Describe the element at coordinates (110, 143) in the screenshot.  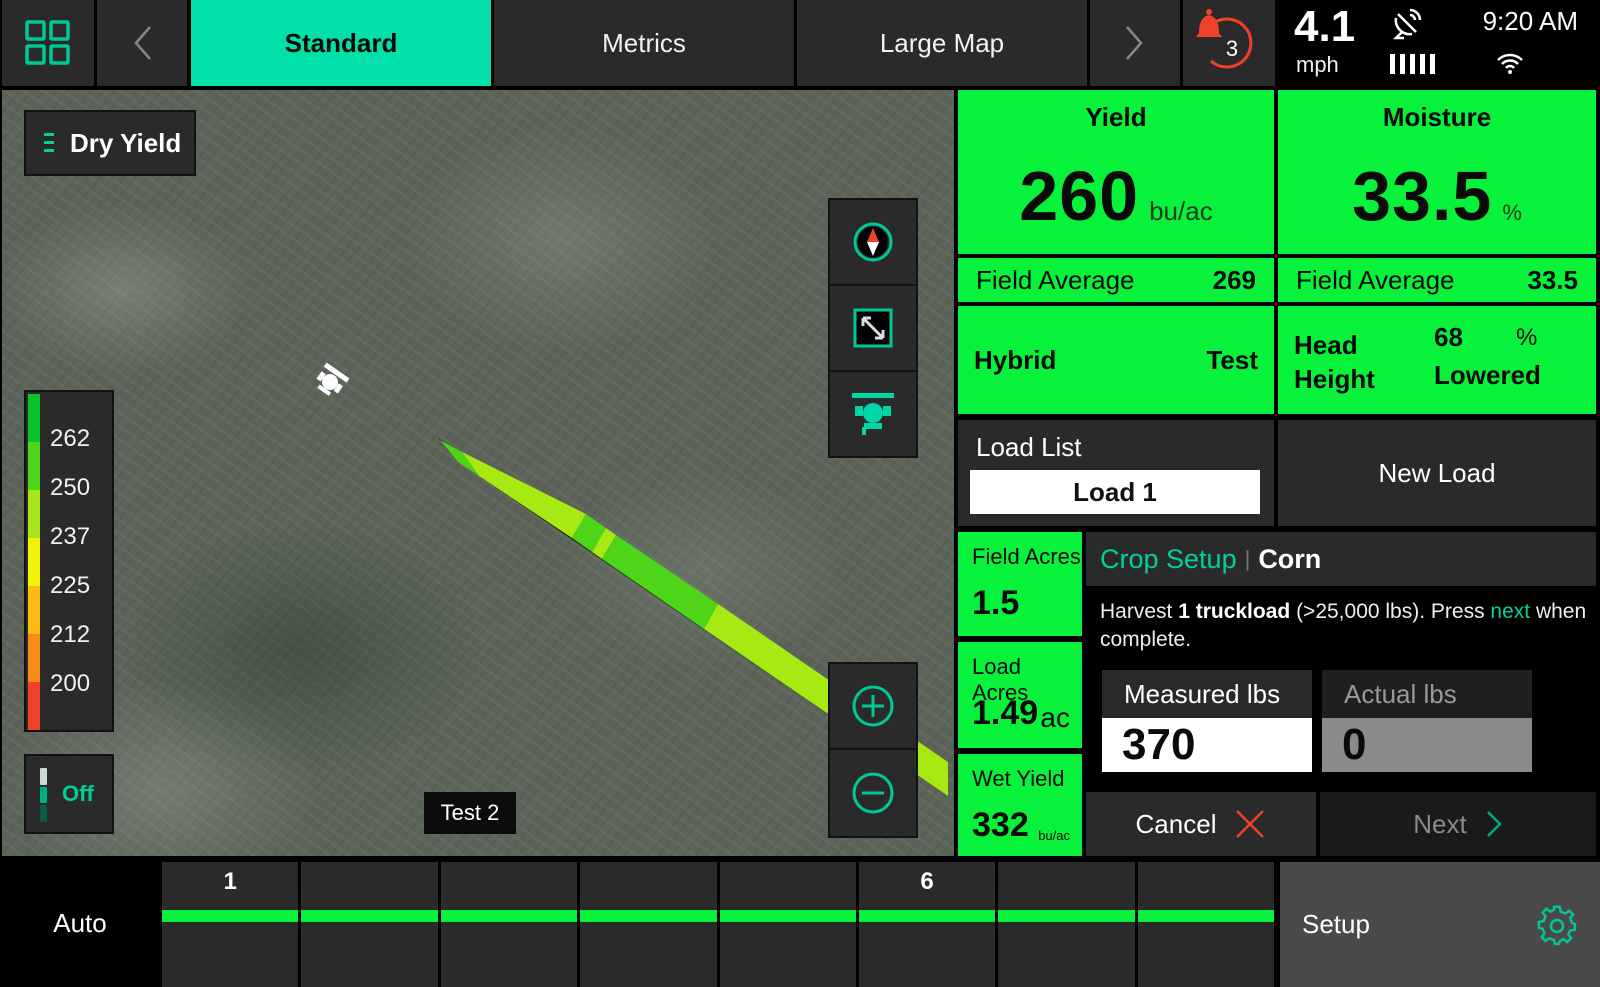
I see `map-layer-selector: Dry Yield` at that location.